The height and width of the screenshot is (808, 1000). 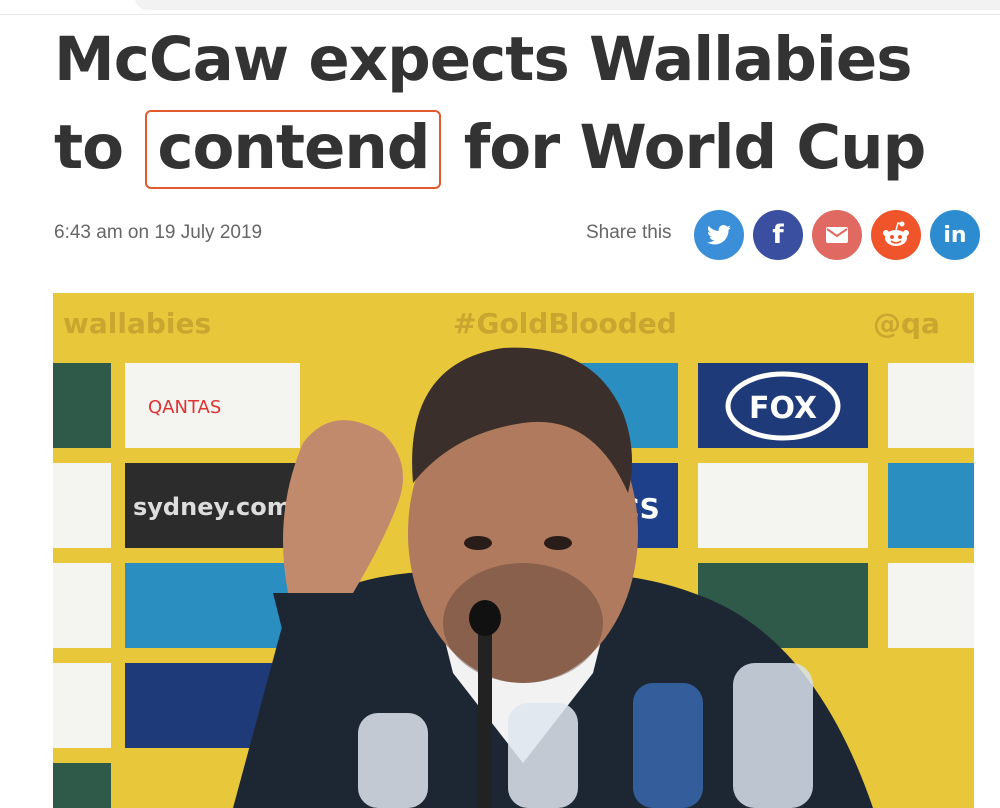 What do you see at coordinates (906, 323) in the screenshot?
I see `backdrop-text-handle: @qa` at bounding box center [906, 323].